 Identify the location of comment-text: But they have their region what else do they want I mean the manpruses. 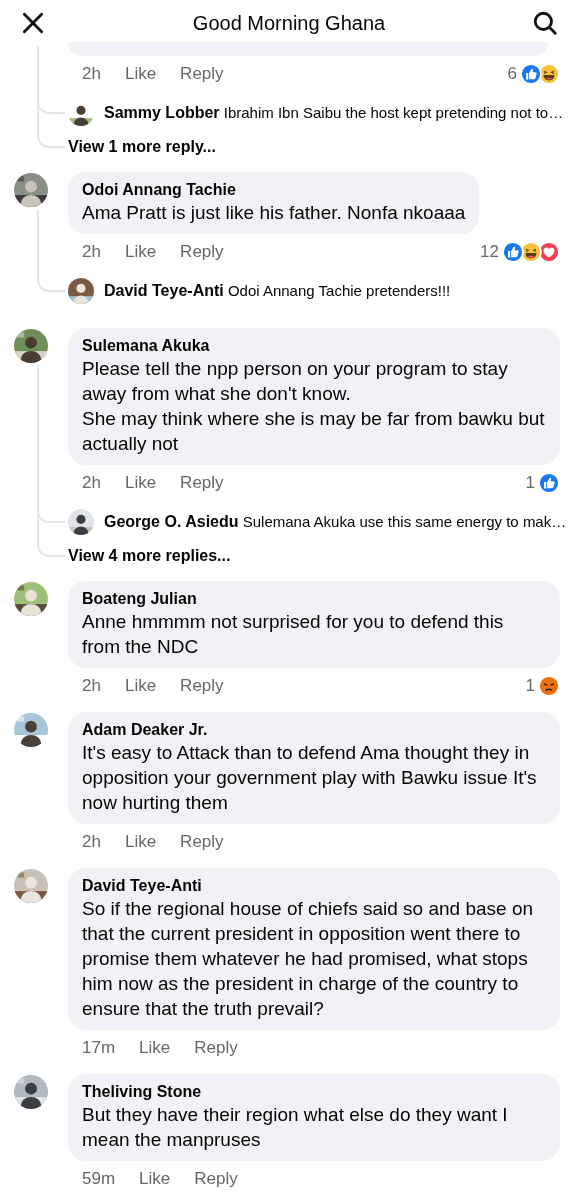
(295, 1127).